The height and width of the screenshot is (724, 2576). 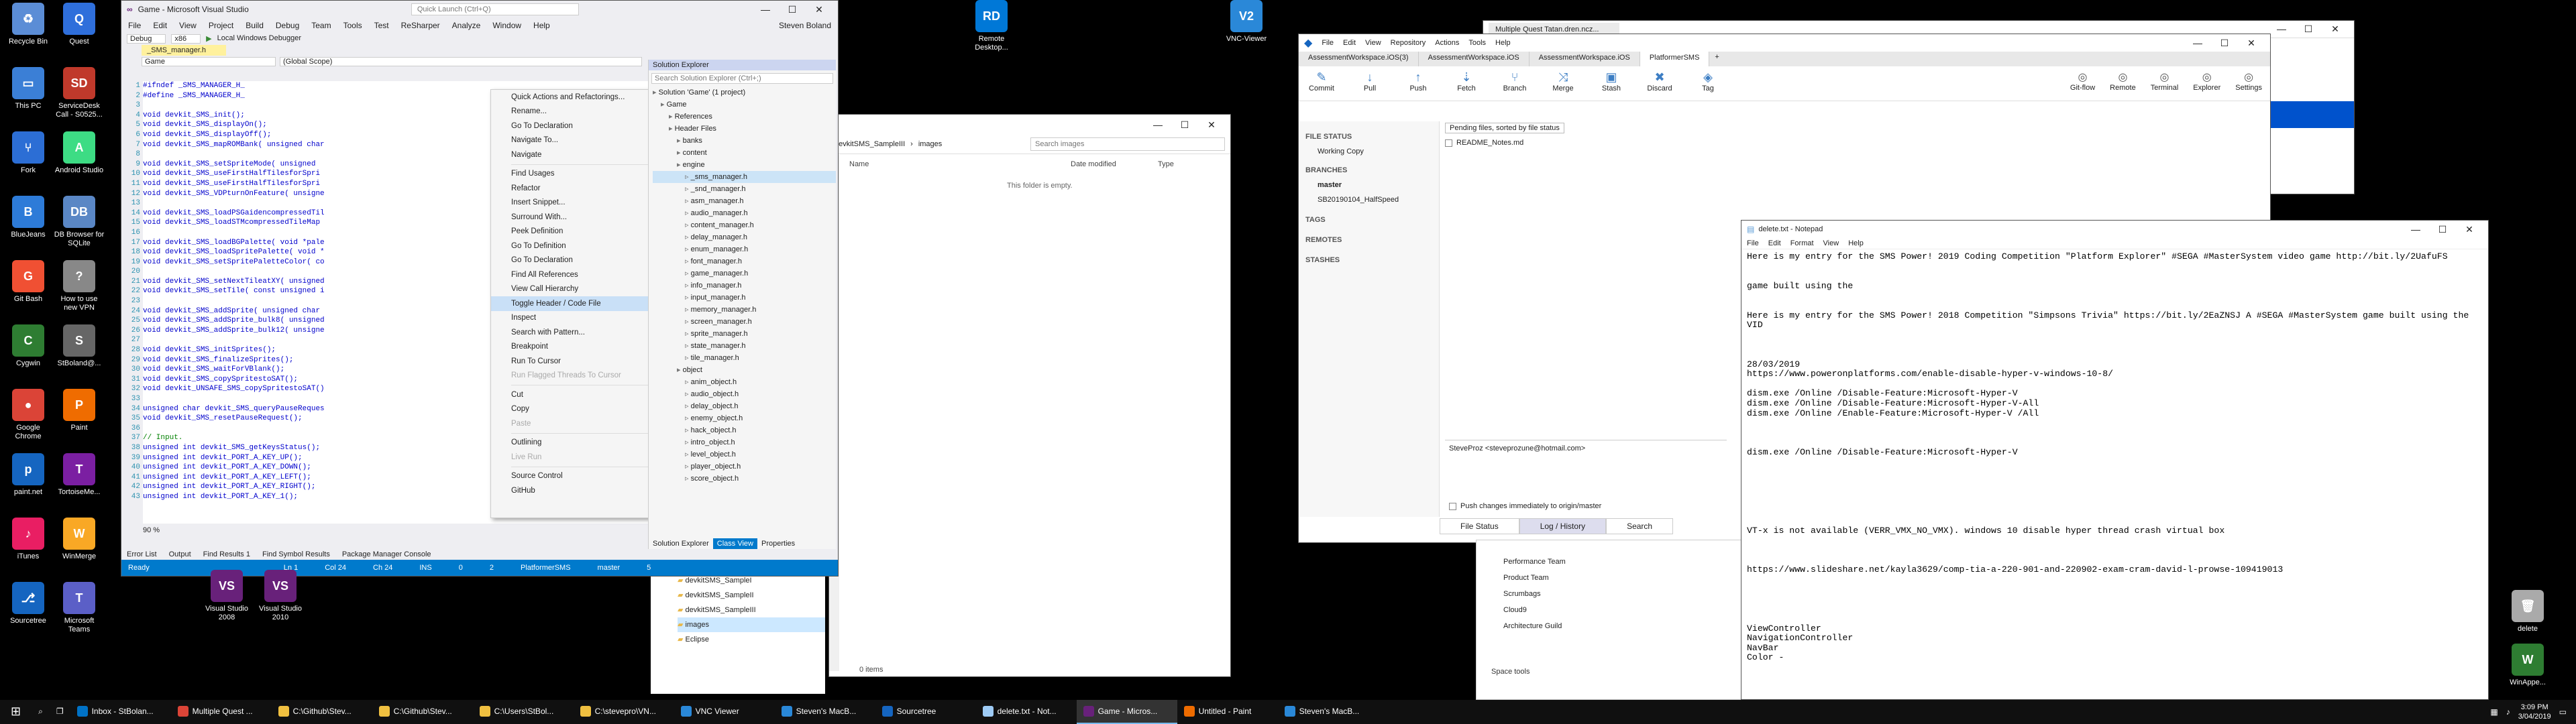 What do you see at coordinates (1127, 144) in the screenshot?
I see `search-input` at bounding box center [1127, 144].